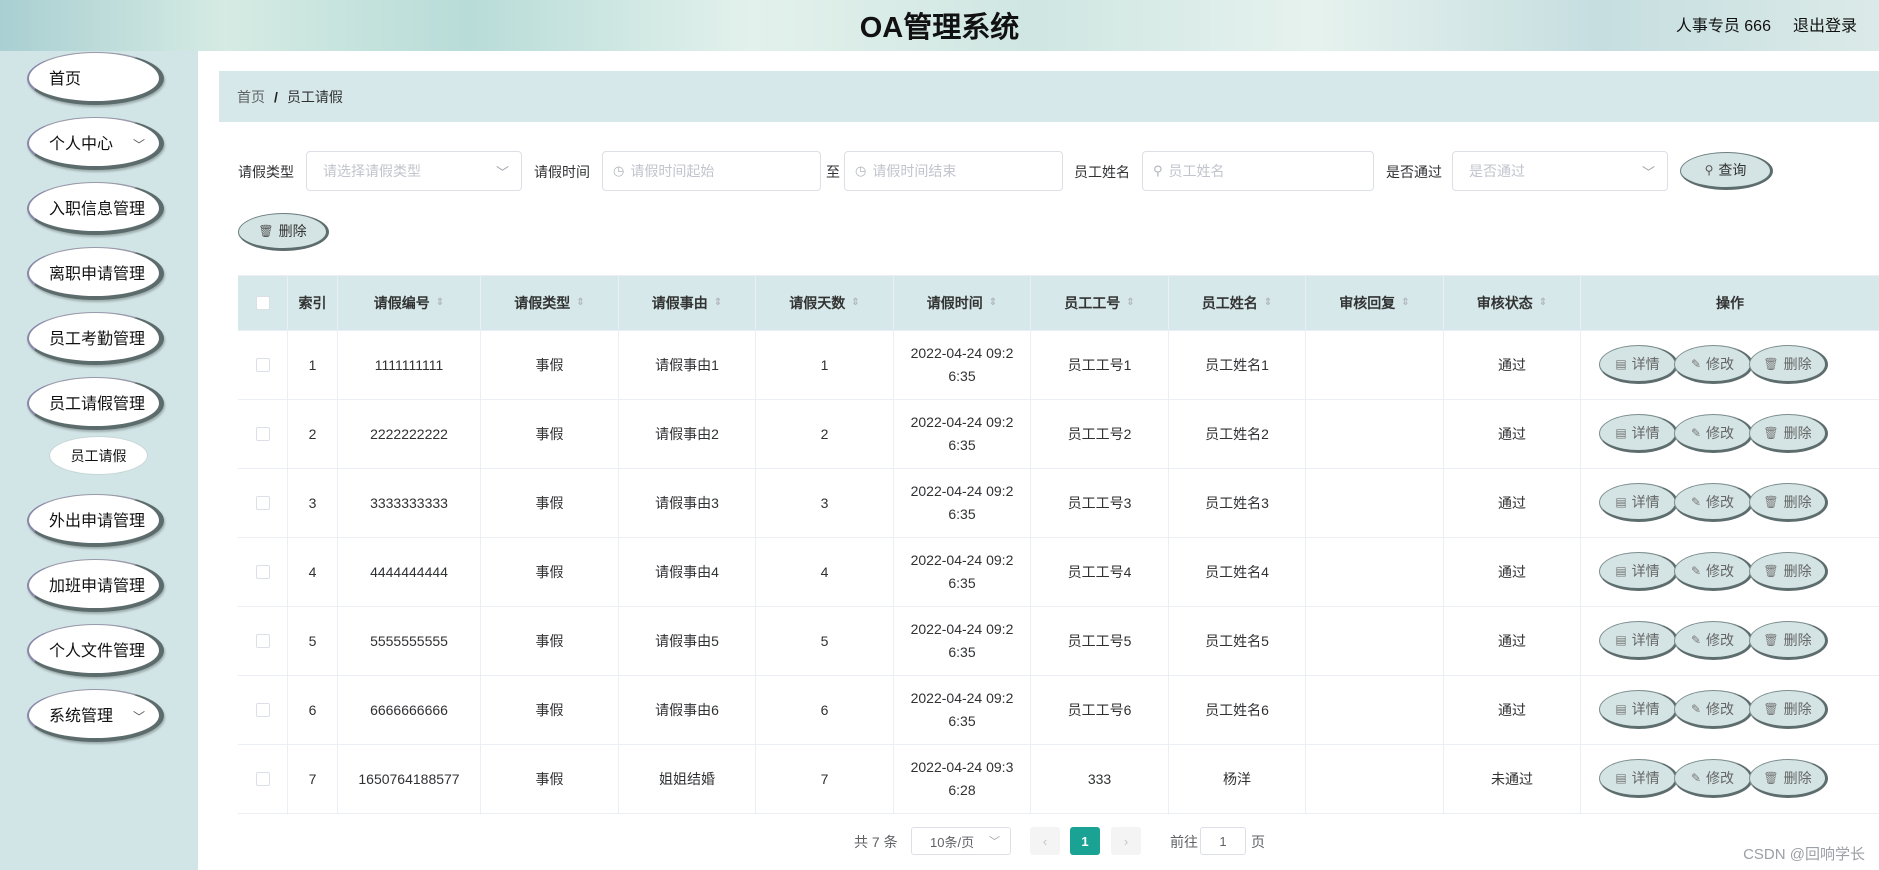 This screenshot has width=1879, height=870. Describe the element at coordinates (1237, 710) in the screenshot. I see `employee-name-cell: 员工姓名6` at that location.